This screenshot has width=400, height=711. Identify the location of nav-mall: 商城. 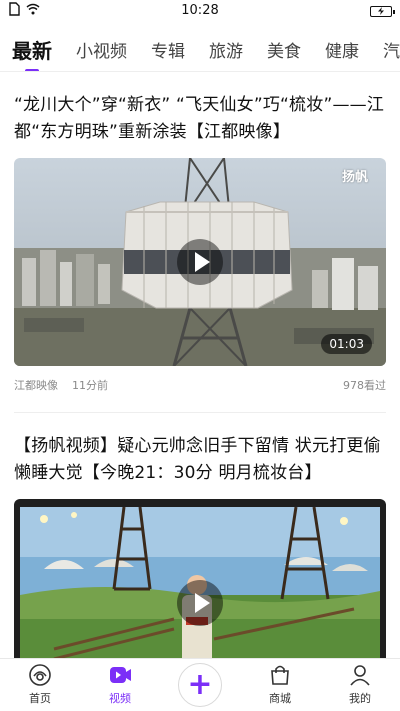
(280, 685).